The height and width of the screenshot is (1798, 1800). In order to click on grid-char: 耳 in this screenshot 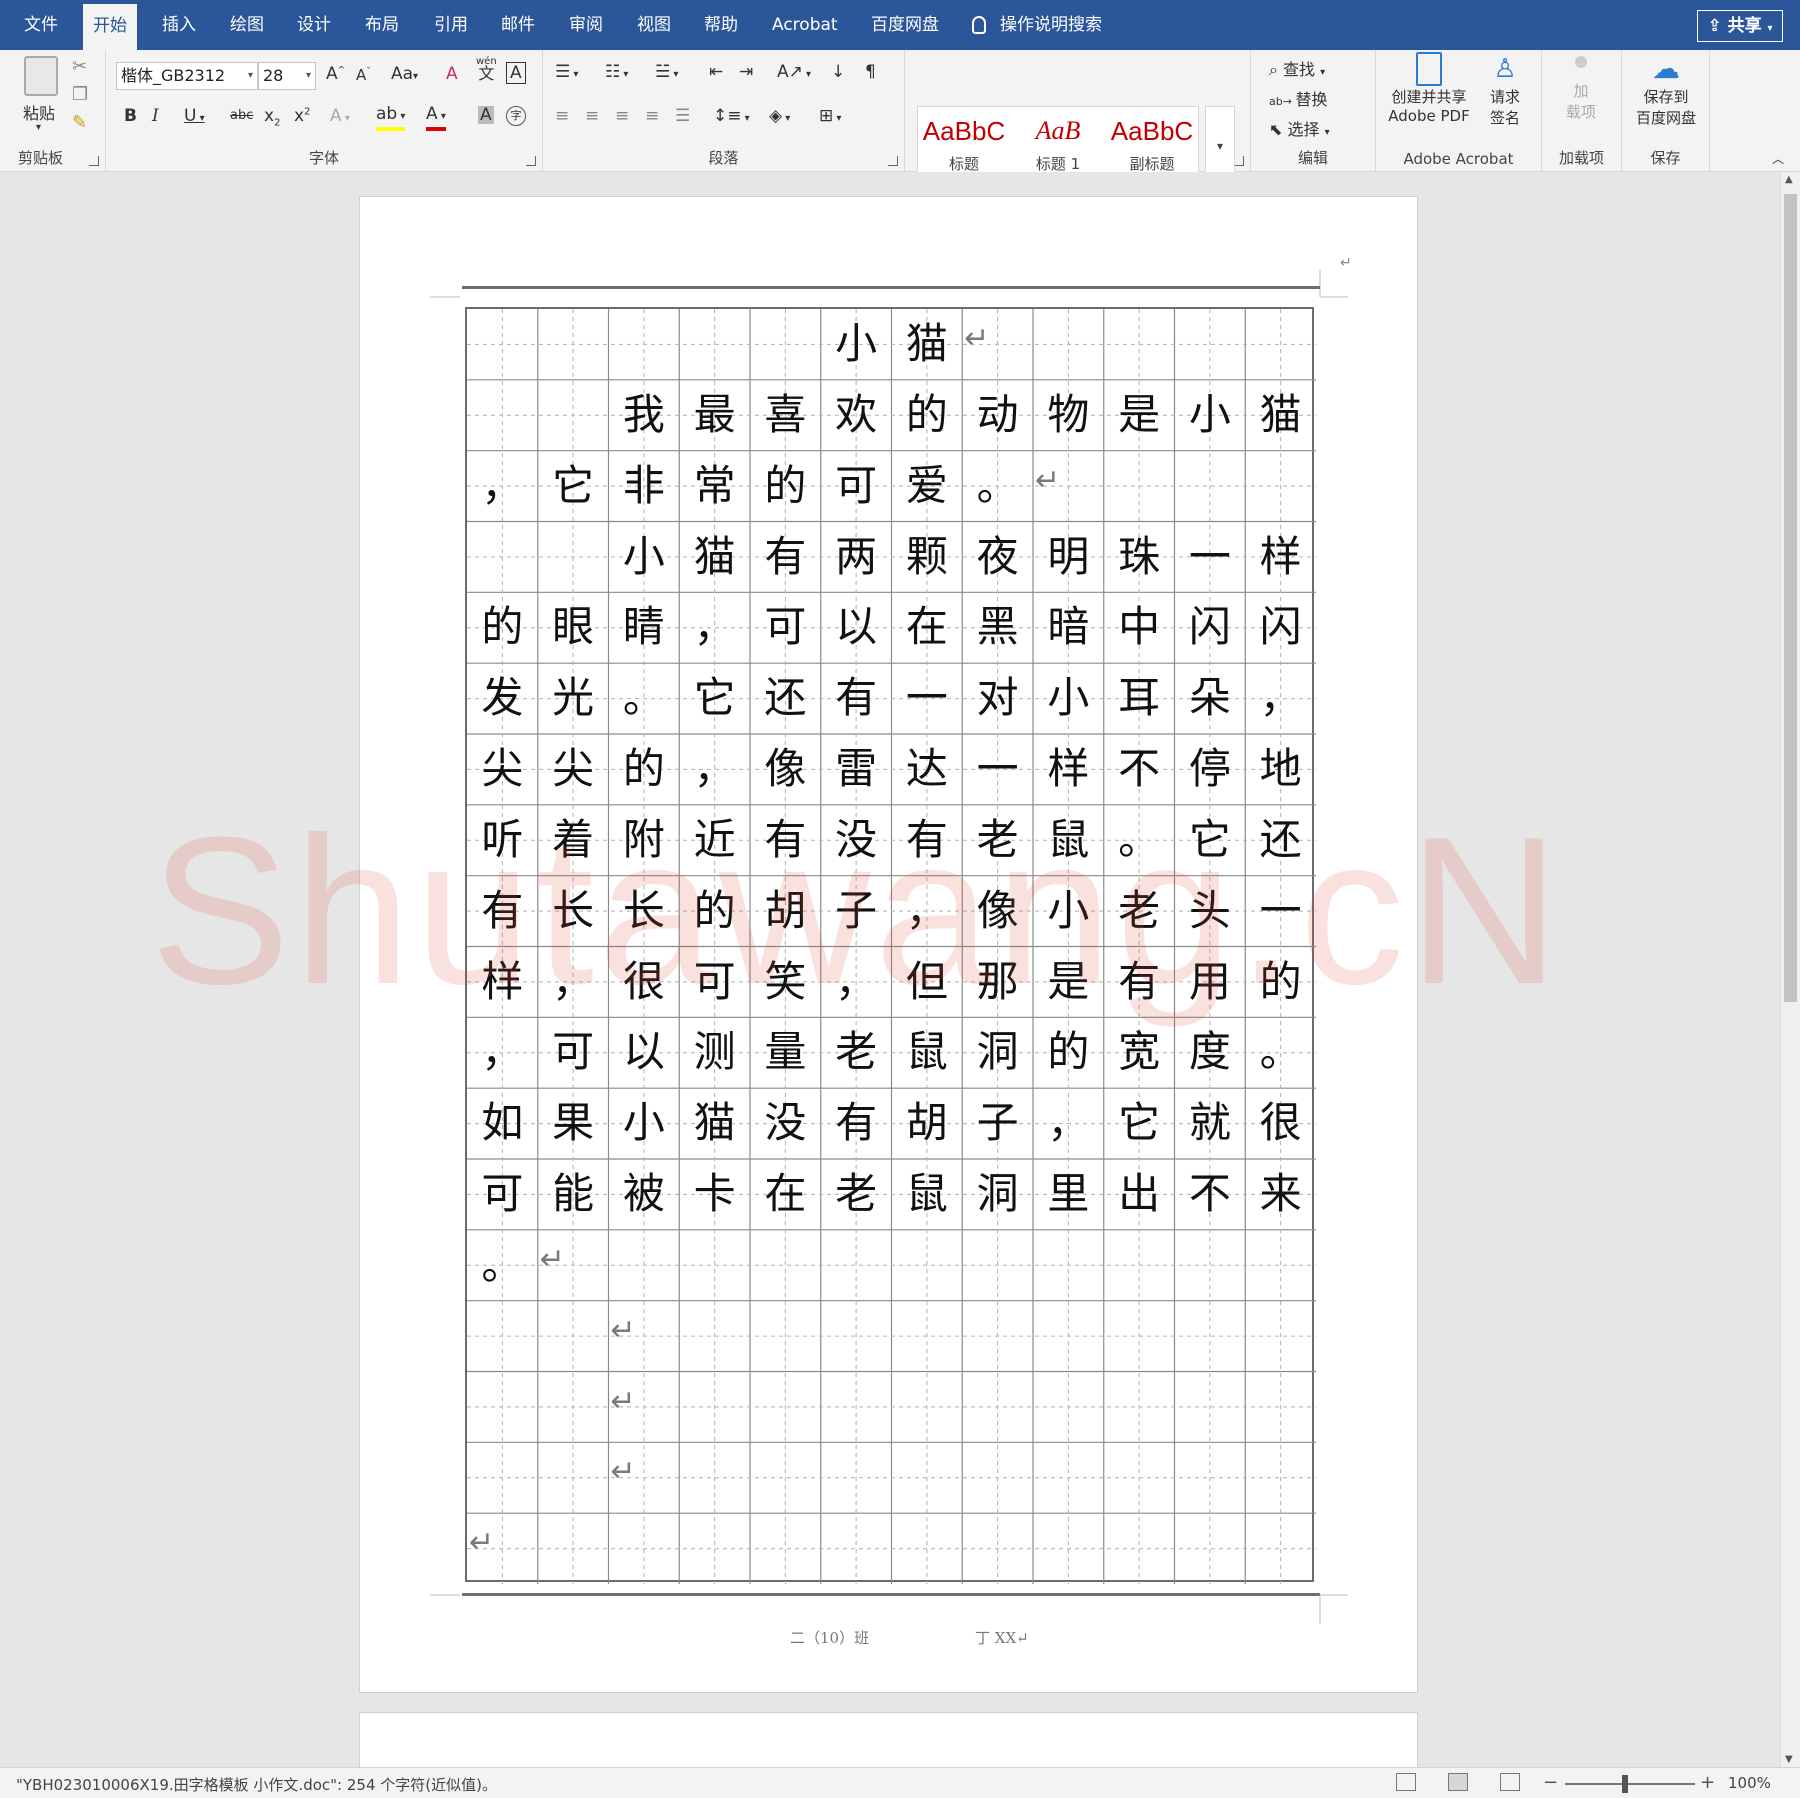, I will do `click(1139, 698)`.